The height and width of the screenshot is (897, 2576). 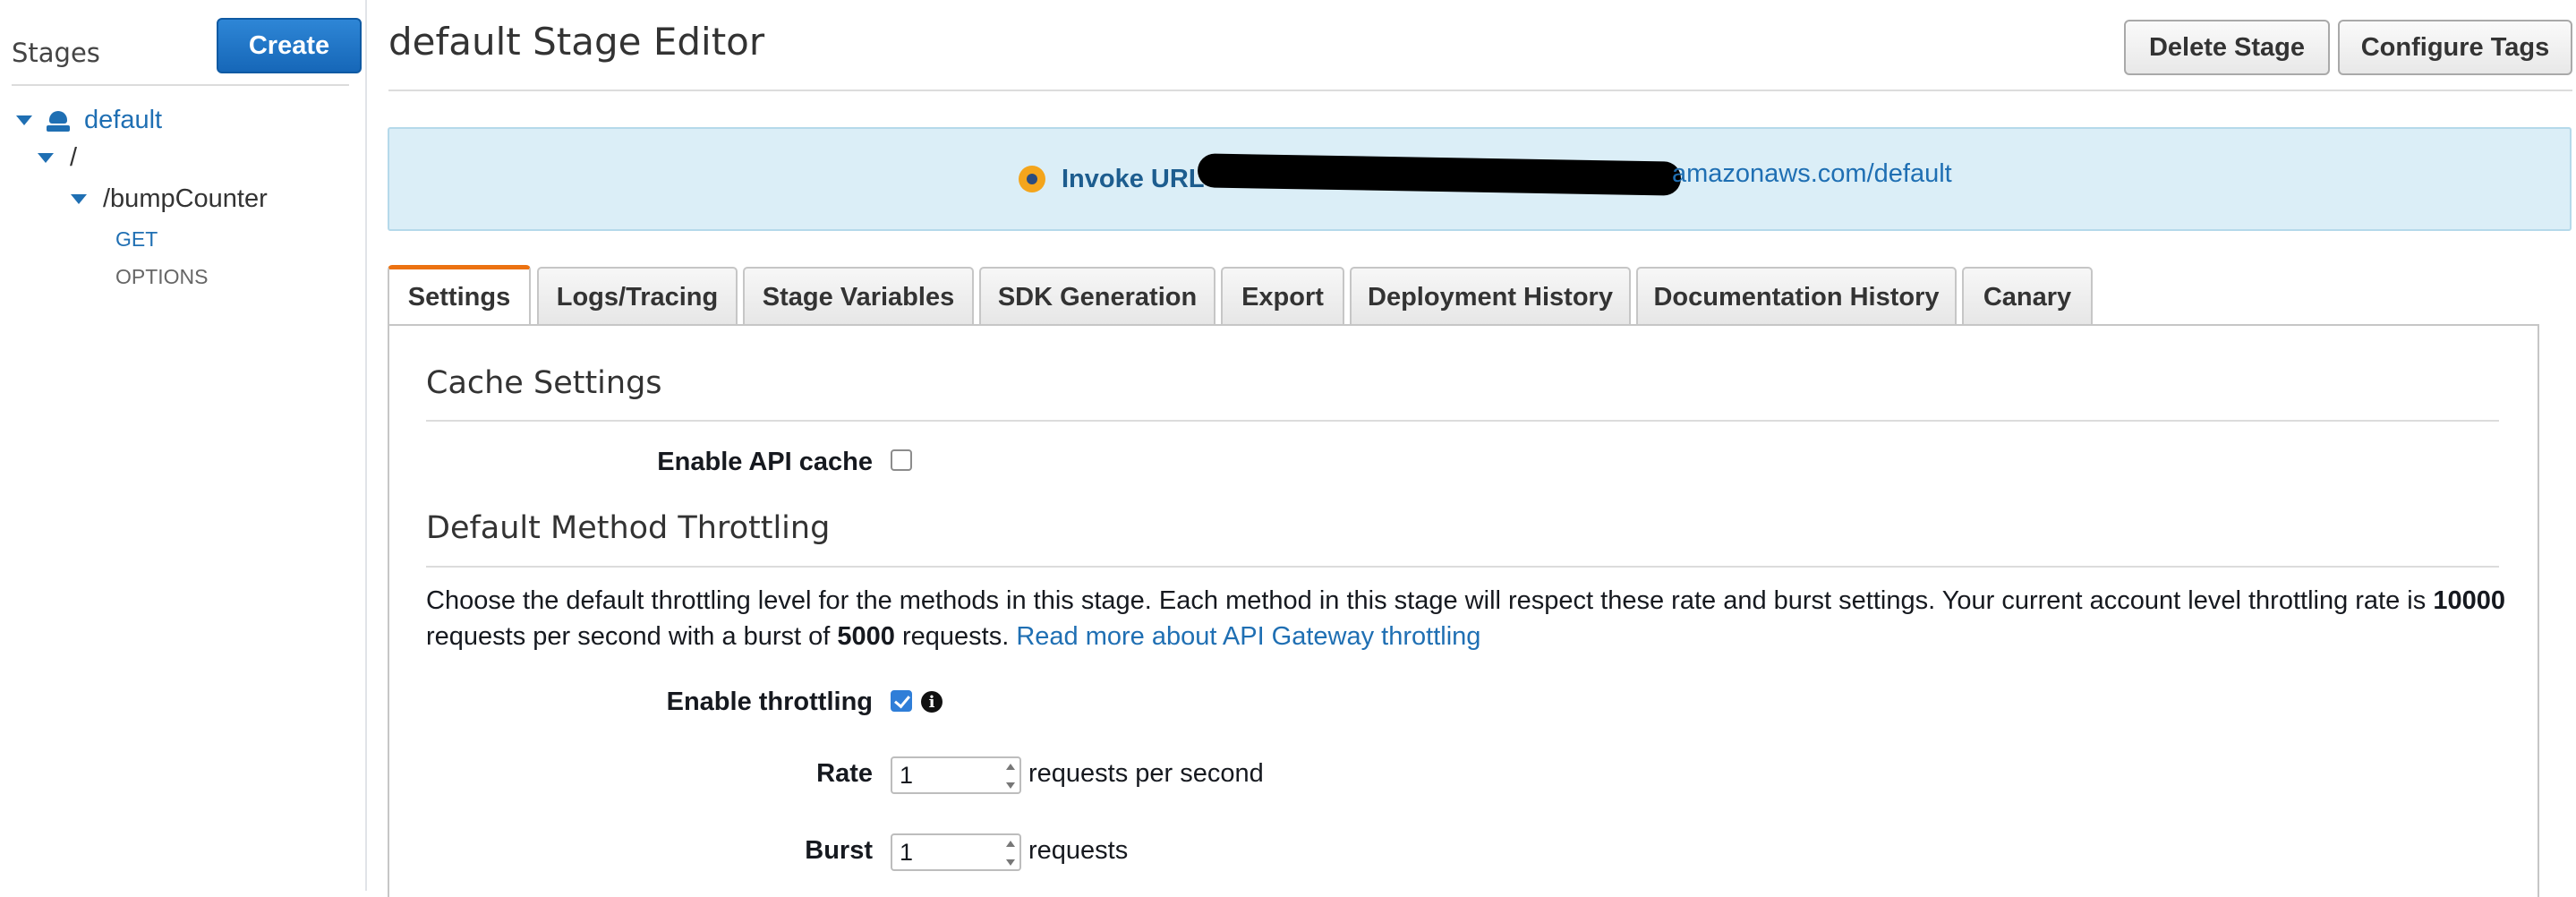 What do you see at coordinates (955, 636) in the screenshot?
I see `desc-text-3: requests.` at bounding box center [955, 636].